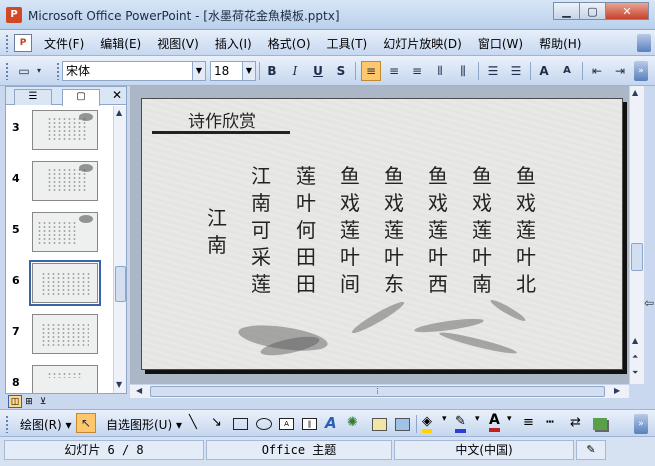 This screenshot has height=466, width=655. I want to click on underline-button: U, so click(318, 71).